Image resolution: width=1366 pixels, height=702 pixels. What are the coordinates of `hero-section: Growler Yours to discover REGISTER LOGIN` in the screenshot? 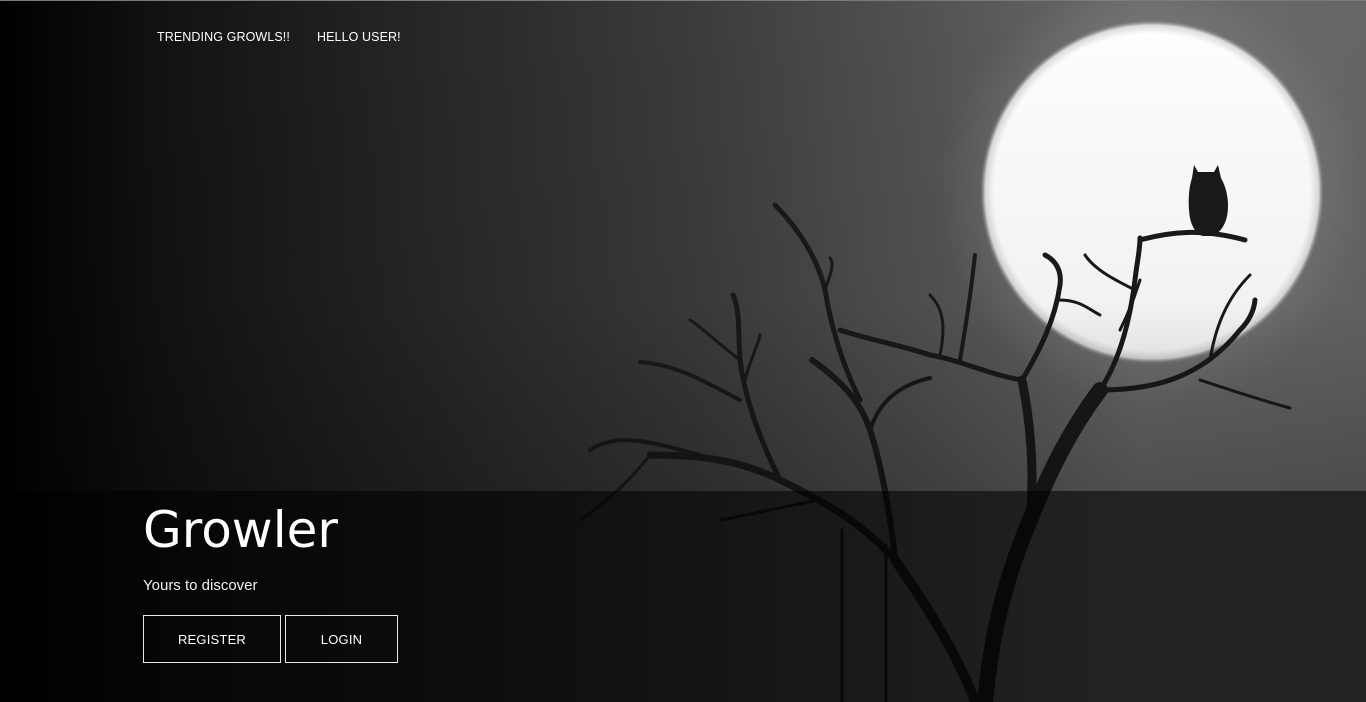 It's located at (270, 581).